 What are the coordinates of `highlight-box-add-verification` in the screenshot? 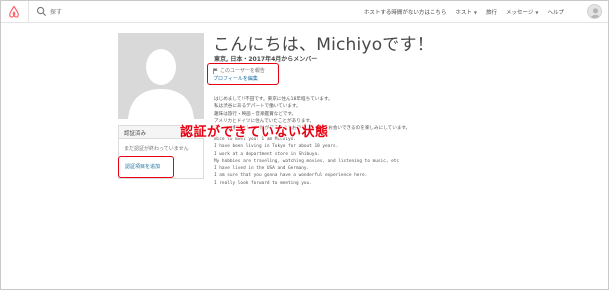 It's located at (146, 167).